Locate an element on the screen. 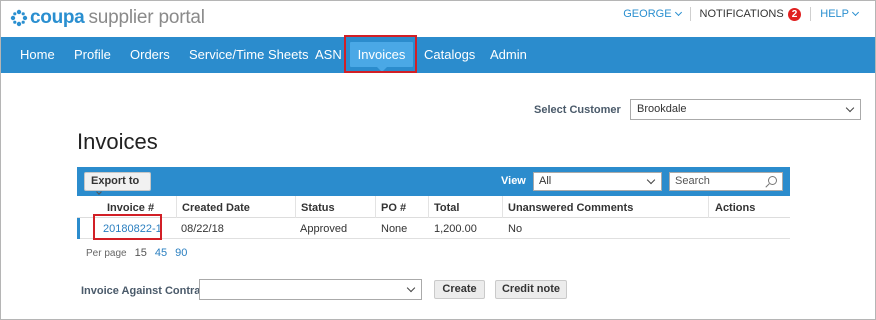  per-page-label: Per page is located at coordinates (106, 253).